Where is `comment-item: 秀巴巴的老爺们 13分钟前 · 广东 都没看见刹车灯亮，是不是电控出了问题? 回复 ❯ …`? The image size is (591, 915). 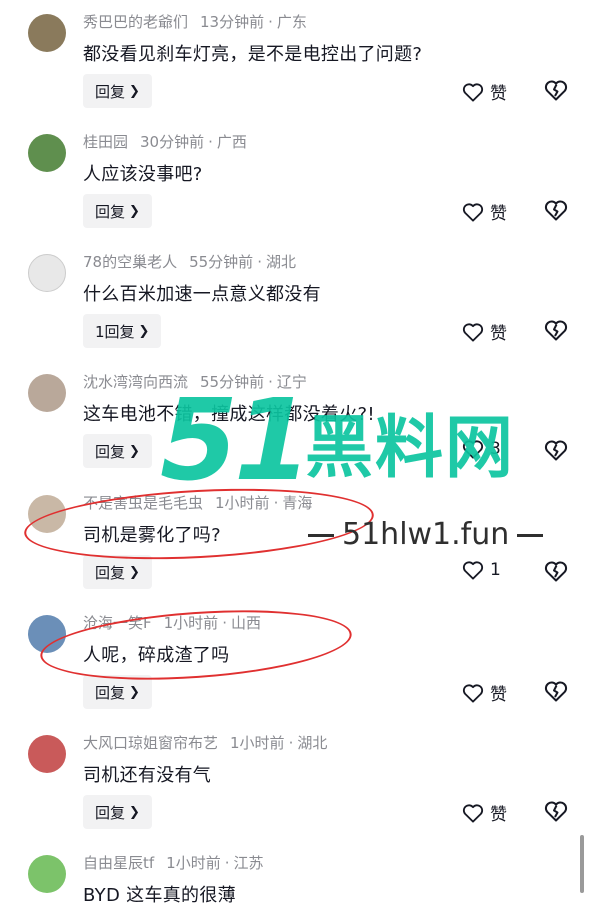 comment-item: 秀巴巴的老爺们 13分钟前 · 广东 都没看见刹车灯亮，是不是电控出了问题? 回复 ❯ … is located at coordinates (295, 60).